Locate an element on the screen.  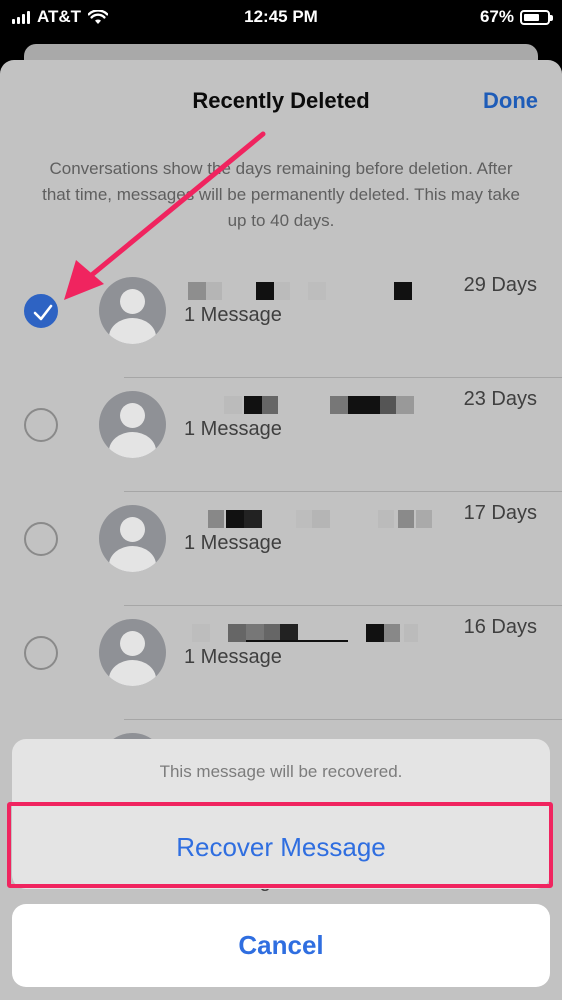
days-remaining: 17 Days is located at coordinates (500, 513).